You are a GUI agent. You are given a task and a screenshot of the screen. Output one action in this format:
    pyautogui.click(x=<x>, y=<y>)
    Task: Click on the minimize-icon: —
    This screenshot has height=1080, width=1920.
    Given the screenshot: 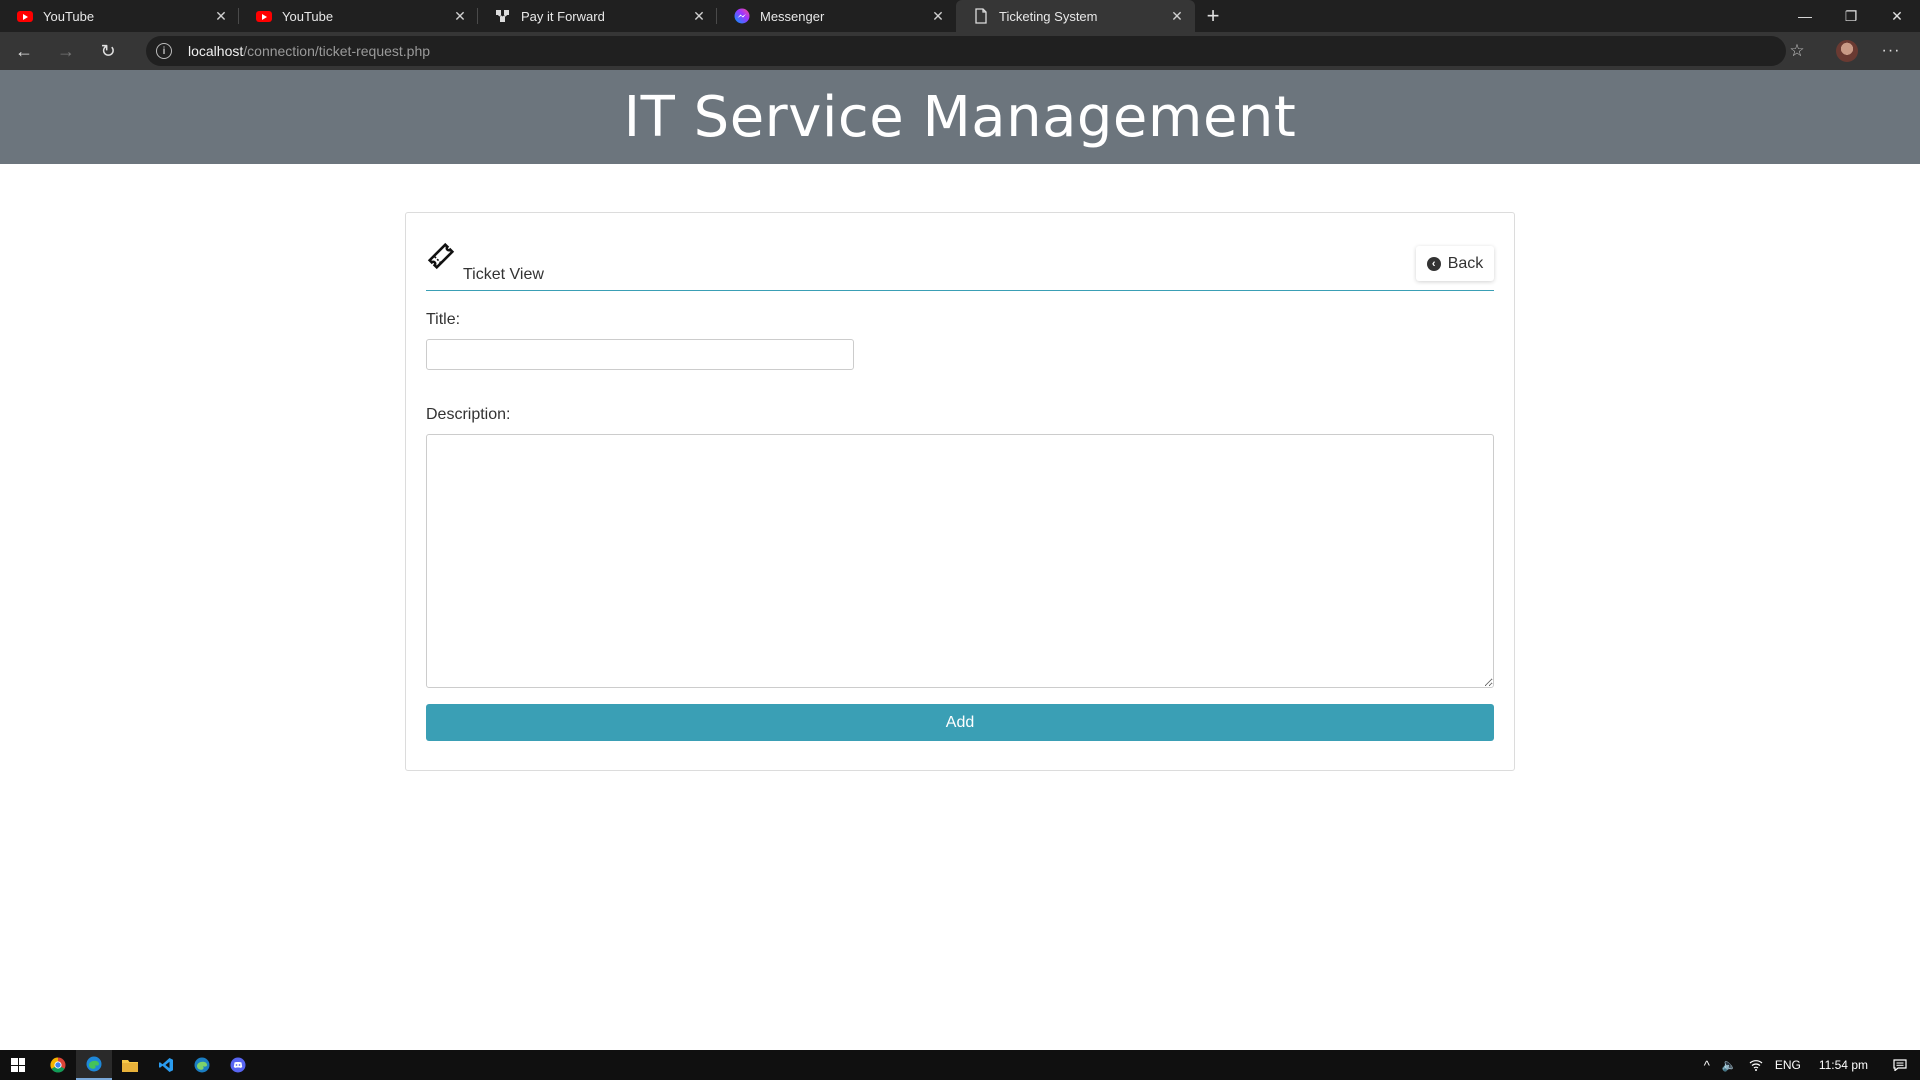 What is the action you would take?
    pyautogui.click(x=1805, y=16)
    